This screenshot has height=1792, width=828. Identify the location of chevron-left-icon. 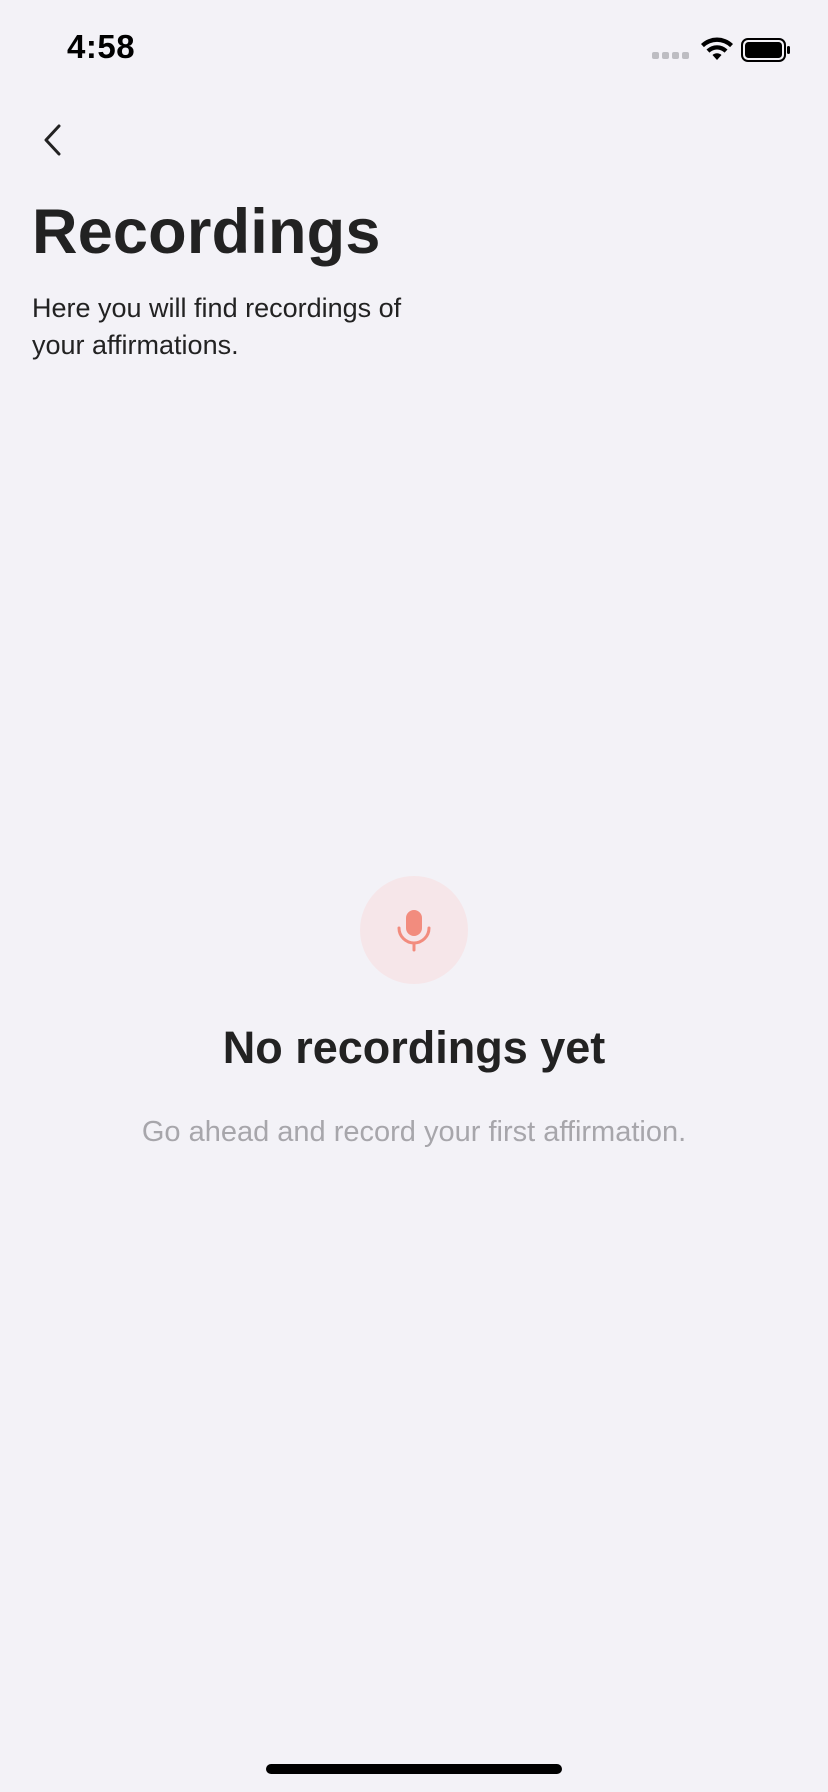
(52, 140).